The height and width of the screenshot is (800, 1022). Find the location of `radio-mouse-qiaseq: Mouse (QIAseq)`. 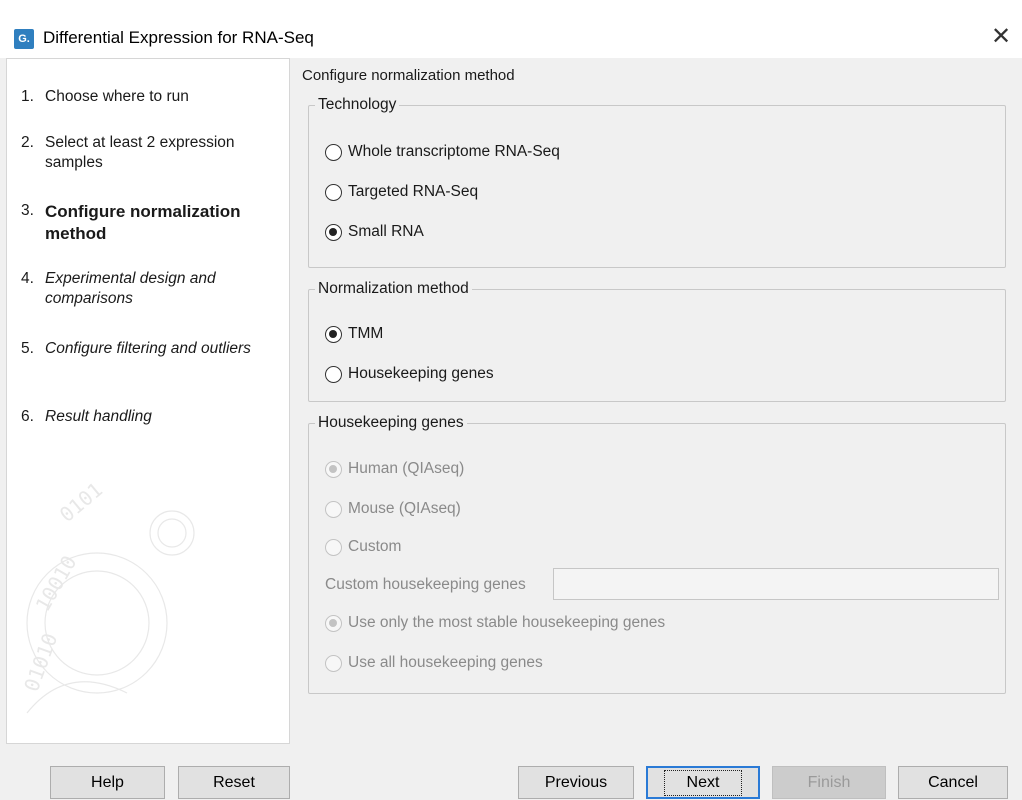

radio-mouse-qiaseq: Mouse (QIAseq) is located at coordinates (393, 509).